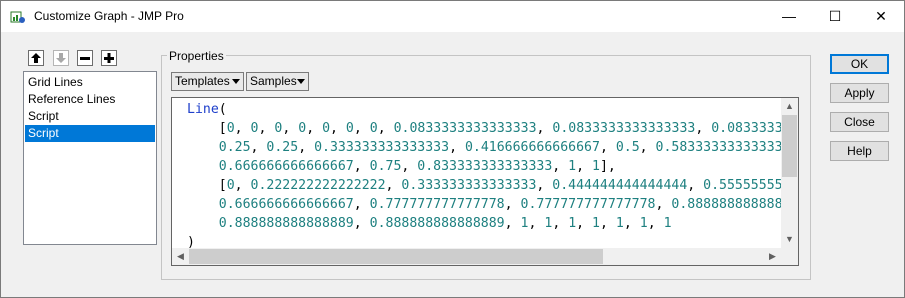 This screenshot has width=905, height=298. Describe the element at coordinates (282, 147) in the screenshot. I see `script-number: 0.25` at that location.